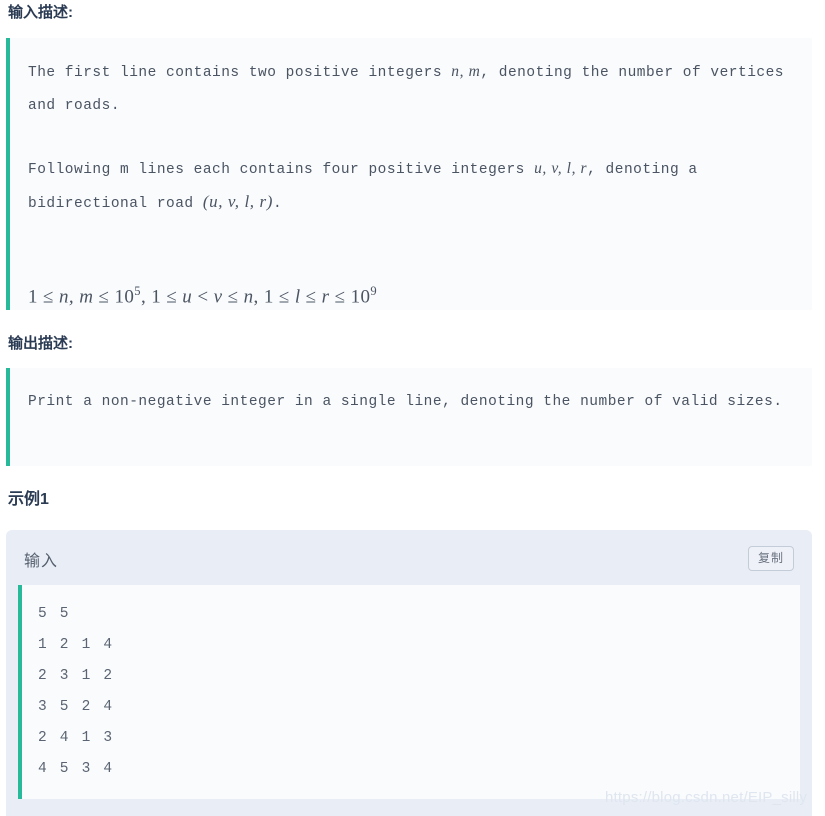  Describe the element at coordinates (233, 297) in the screenshot. I see `constraint-p5: ≤` at that location.